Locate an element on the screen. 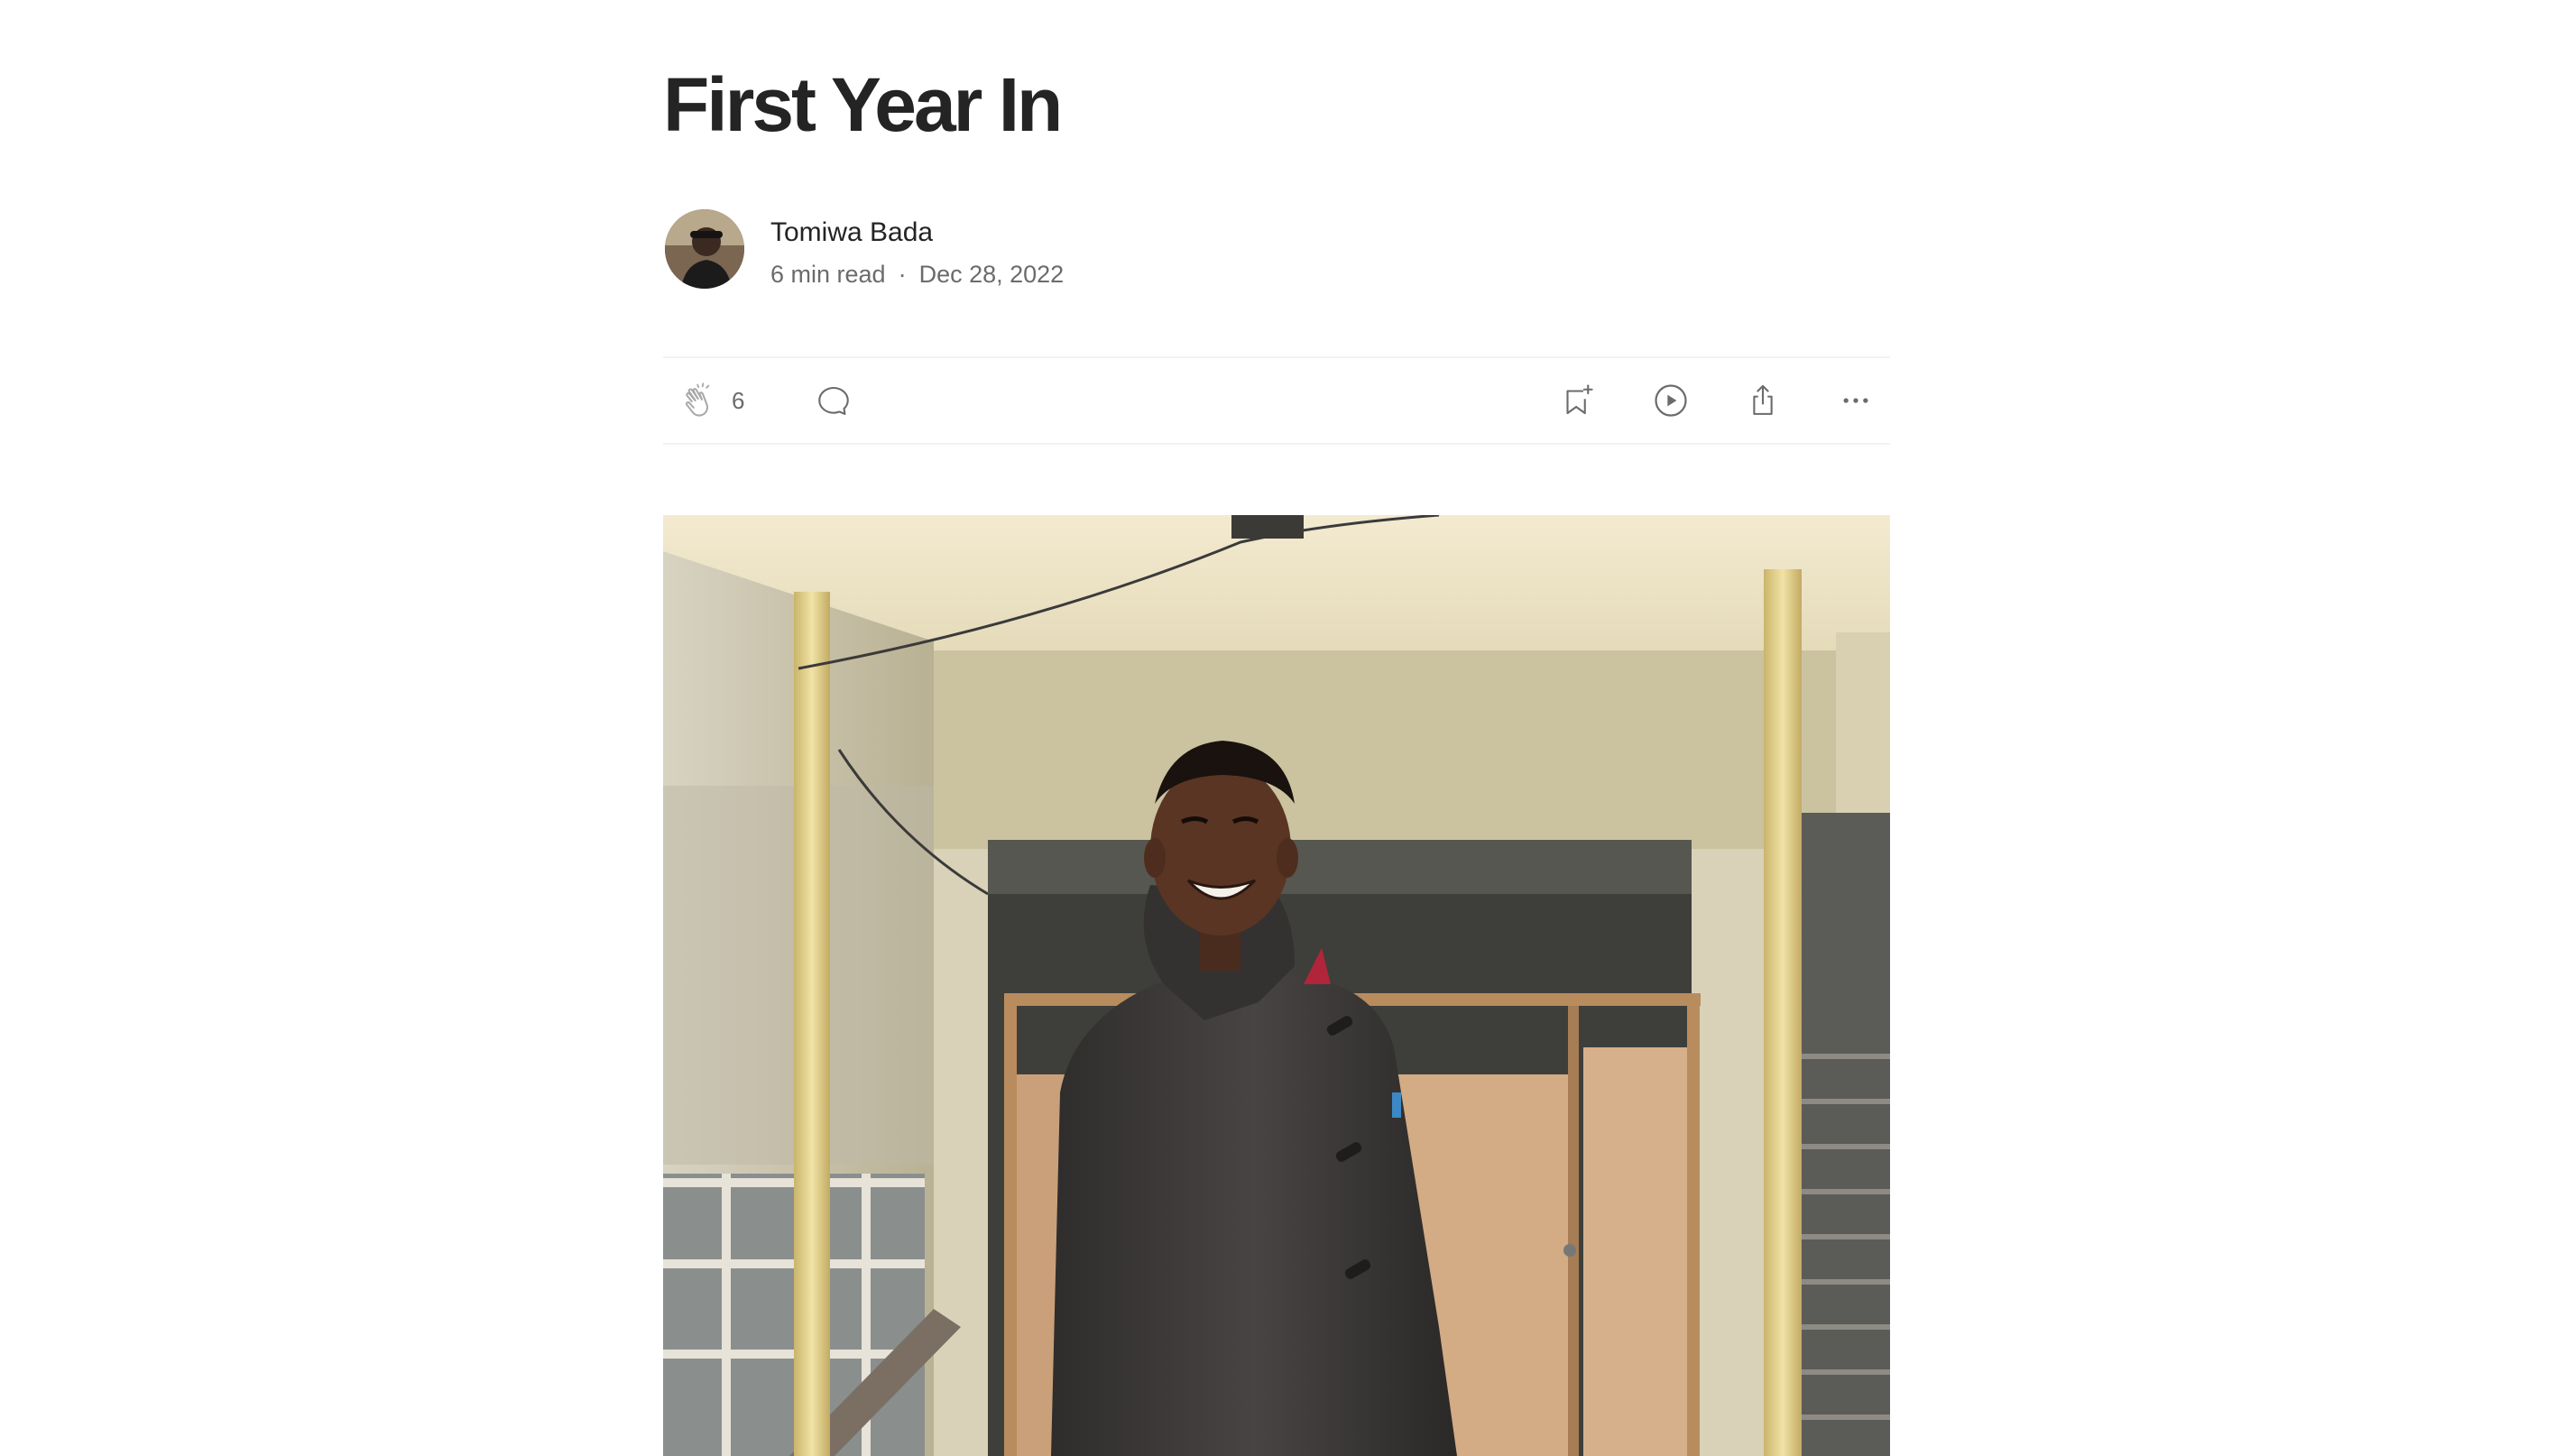  play-circle-icon is located at coordinates (1671, 400).